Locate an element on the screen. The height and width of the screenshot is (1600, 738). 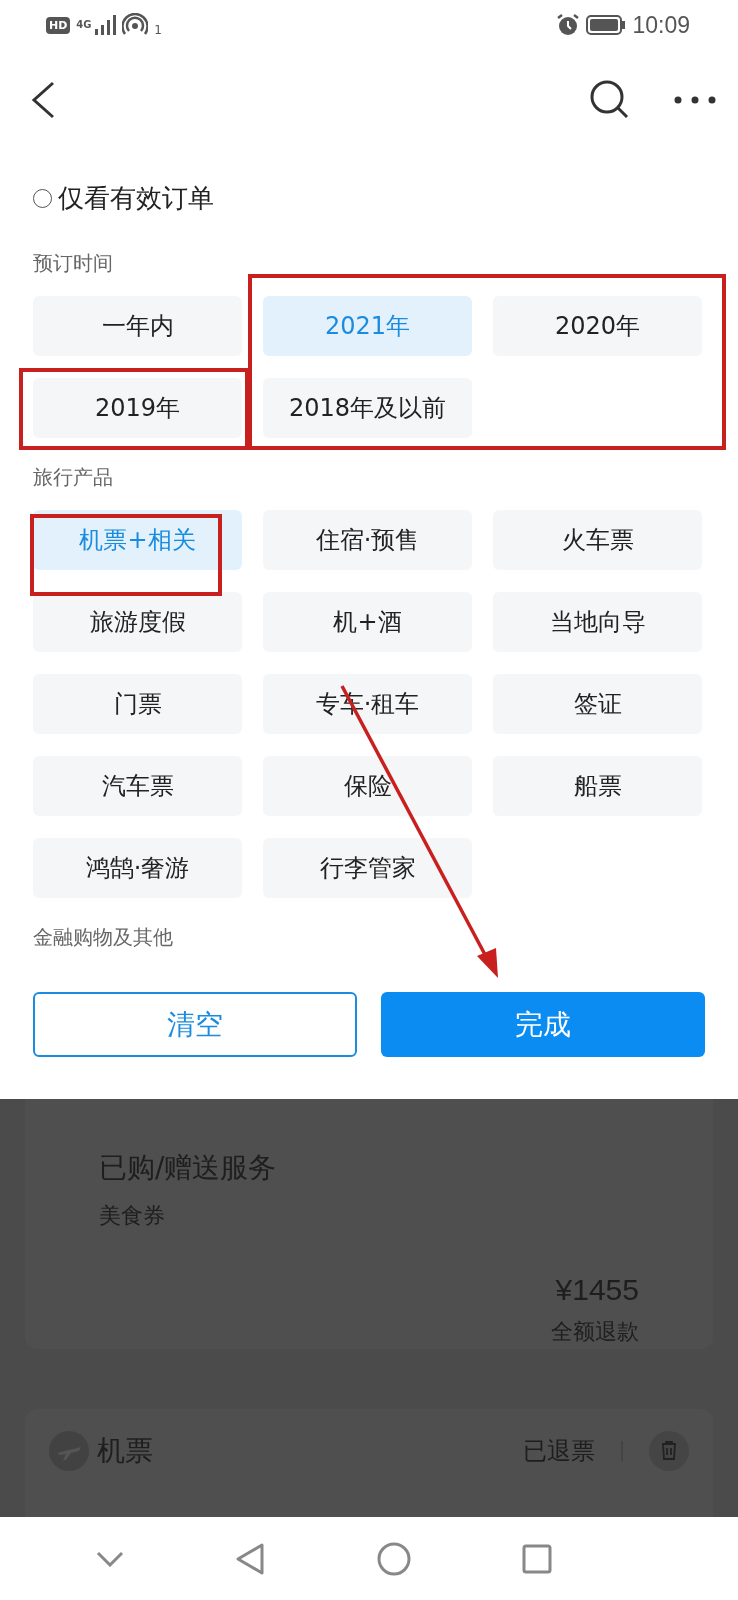
alarm-icon is located at coordinates (568, 25).